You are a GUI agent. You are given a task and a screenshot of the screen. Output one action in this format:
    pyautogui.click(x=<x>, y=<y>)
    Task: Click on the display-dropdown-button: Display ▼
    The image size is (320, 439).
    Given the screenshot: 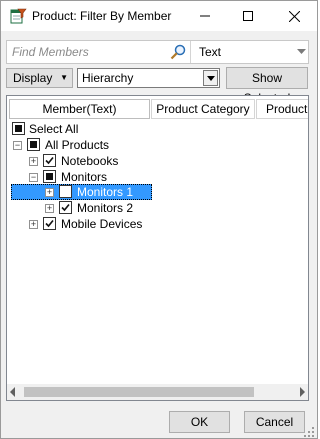 What is the action you would take?
    pyautogui.click(x=39, y=78)
    